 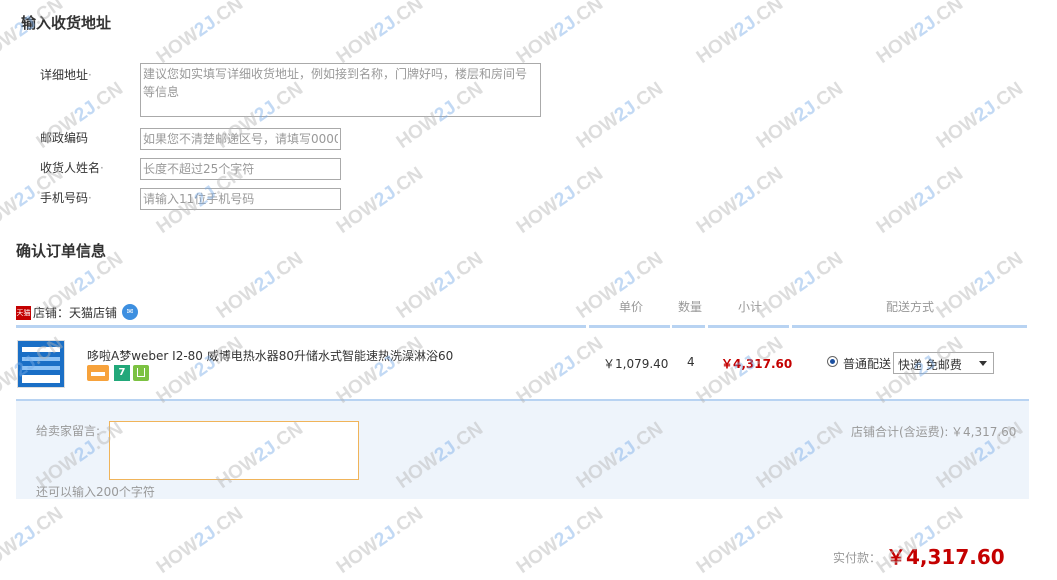 What do you see at coordinates (983, 363) in the screenshot?
I see `chevron-down-icon` at bounding box center [983, 363].